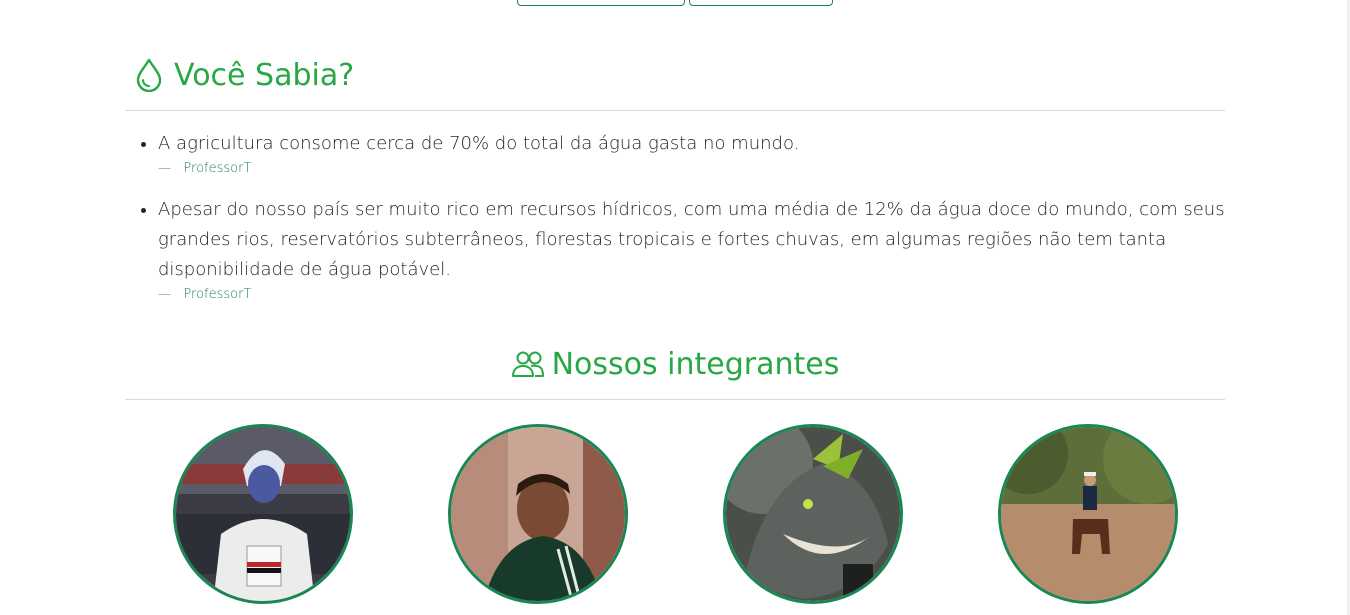 The image size is (1350, 615). Describe the element at coordinates (601, 3) in the screenshot. I see `top-button-left` at that location.